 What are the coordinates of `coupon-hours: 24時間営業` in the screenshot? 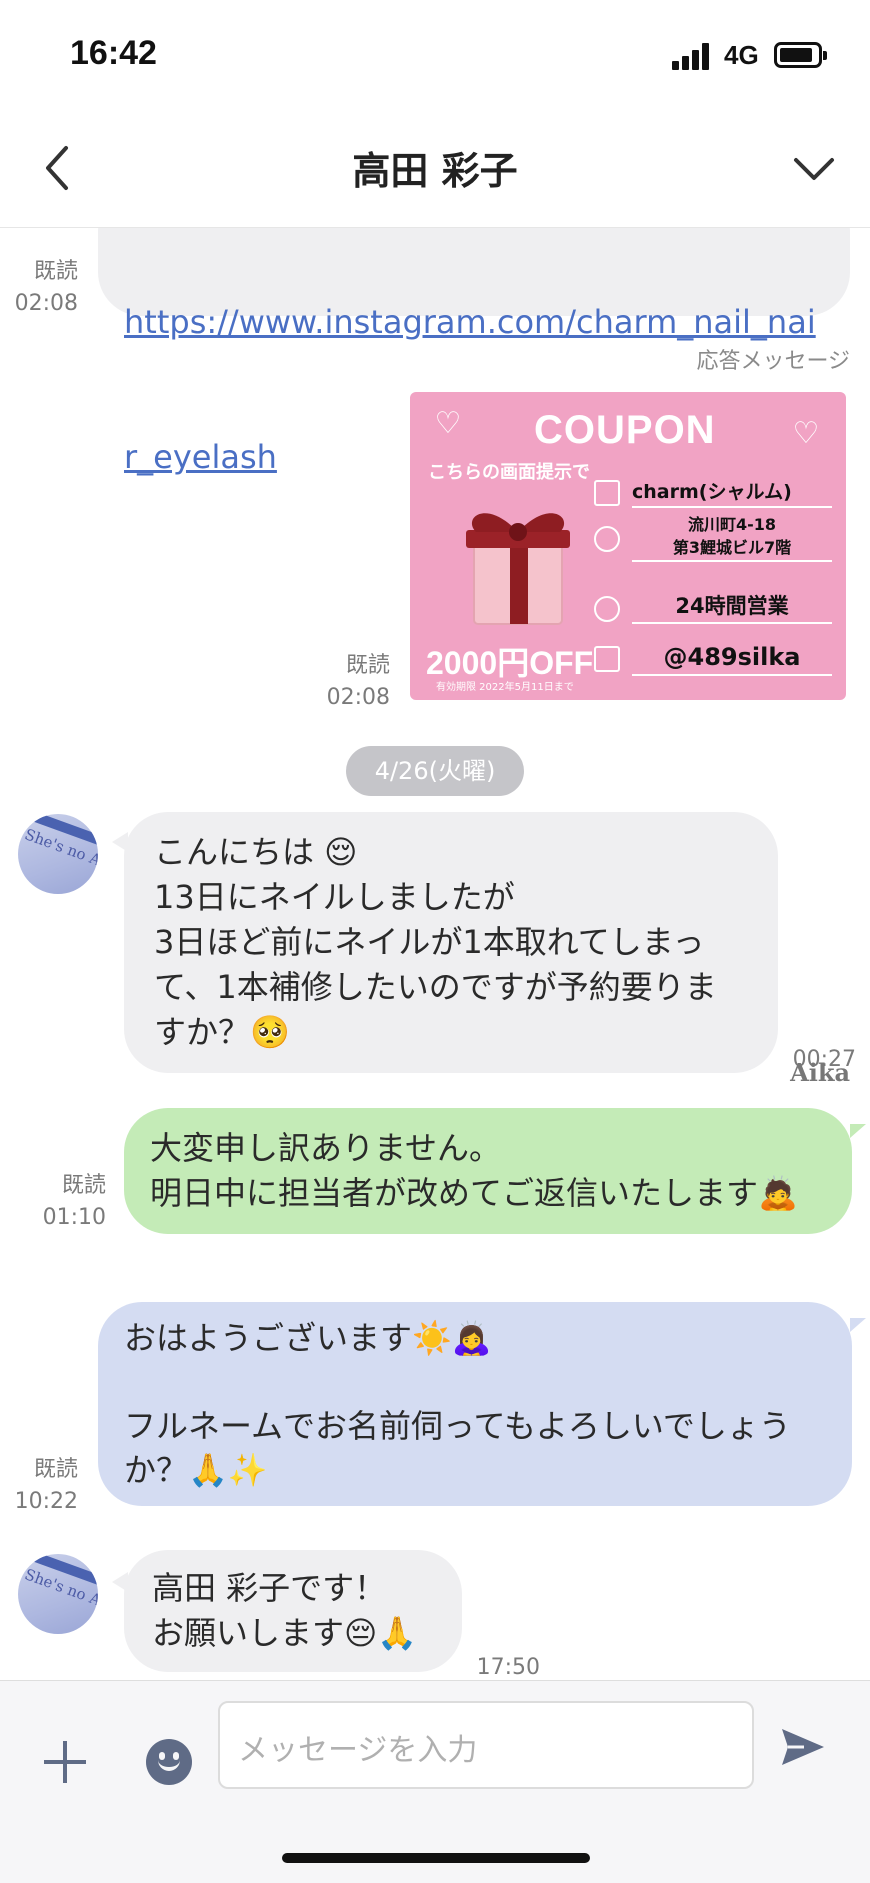 It's located at (732, 607).